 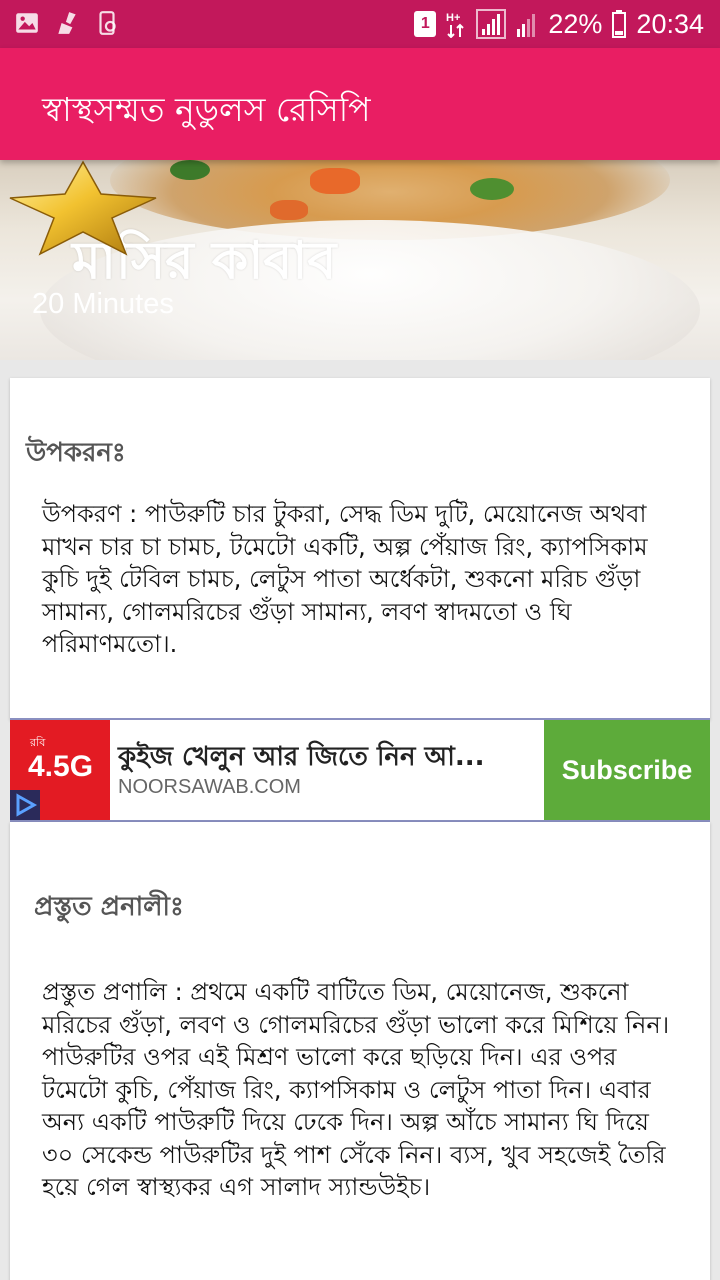 I want to click on cleaner-icon, so click(x=67, y=23).